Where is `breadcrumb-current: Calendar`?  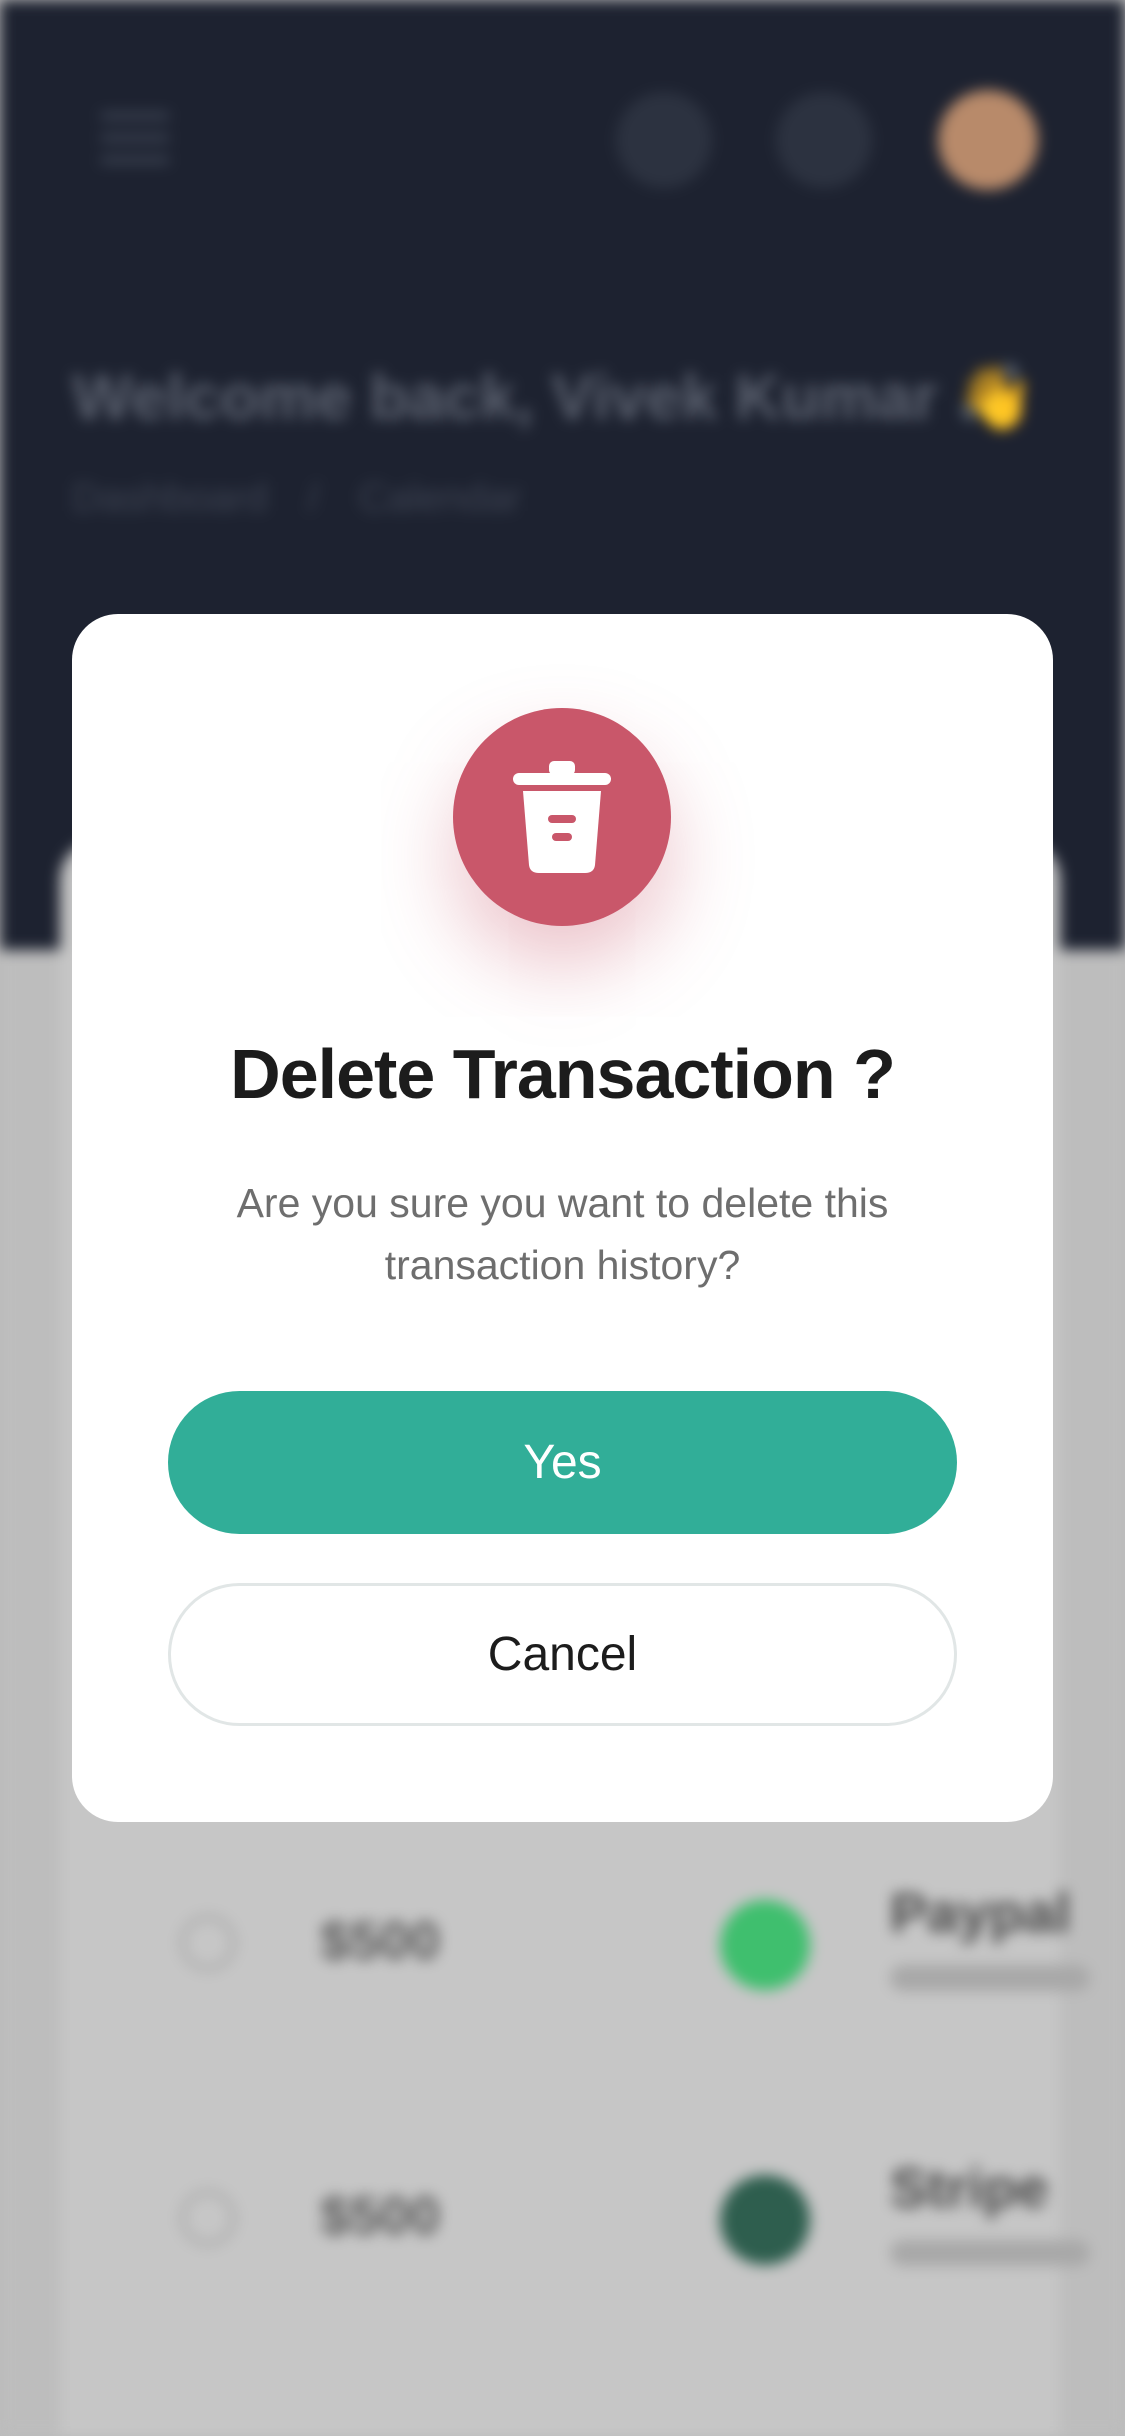 breadcrumb-current: Calendar is located at coordinates (440, 498).